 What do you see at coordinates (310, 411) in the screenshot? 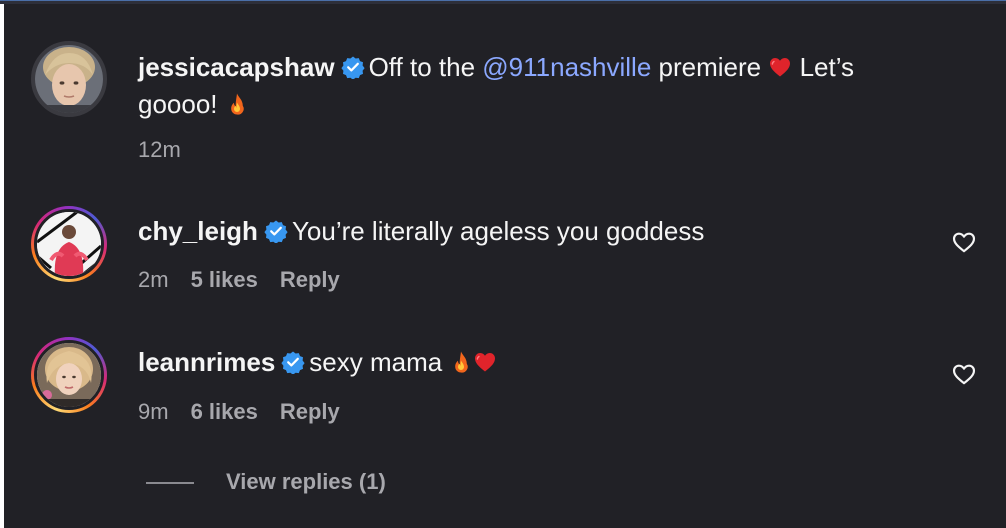
I see `comment-2-reply-button: Reply` at bounding box center [310, 411].